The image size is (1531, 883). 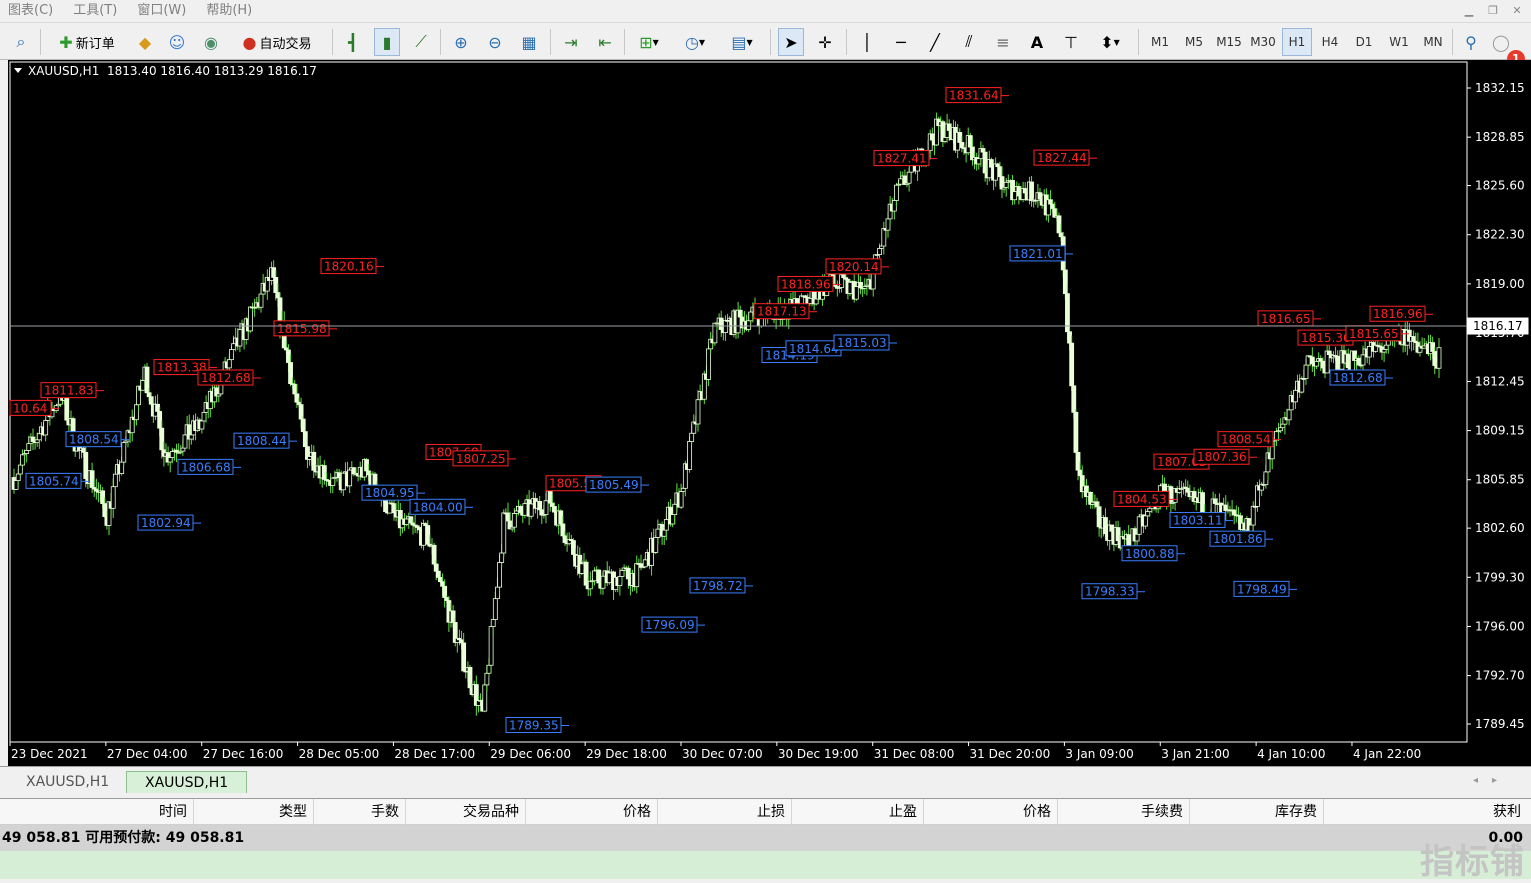 What do you see at coordinates (534, 725) in the screenshot?
I see `low-label: 1789.35` at bounding box center [534, 725].